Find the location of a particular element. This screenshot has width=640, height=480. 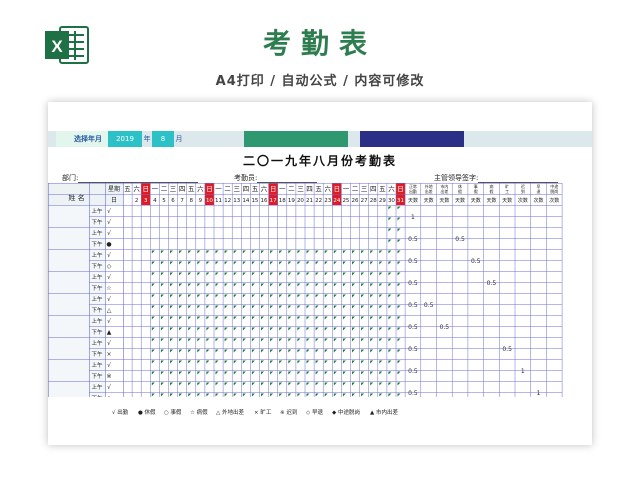

day-number: 24 is located at coordinates (336, 201).